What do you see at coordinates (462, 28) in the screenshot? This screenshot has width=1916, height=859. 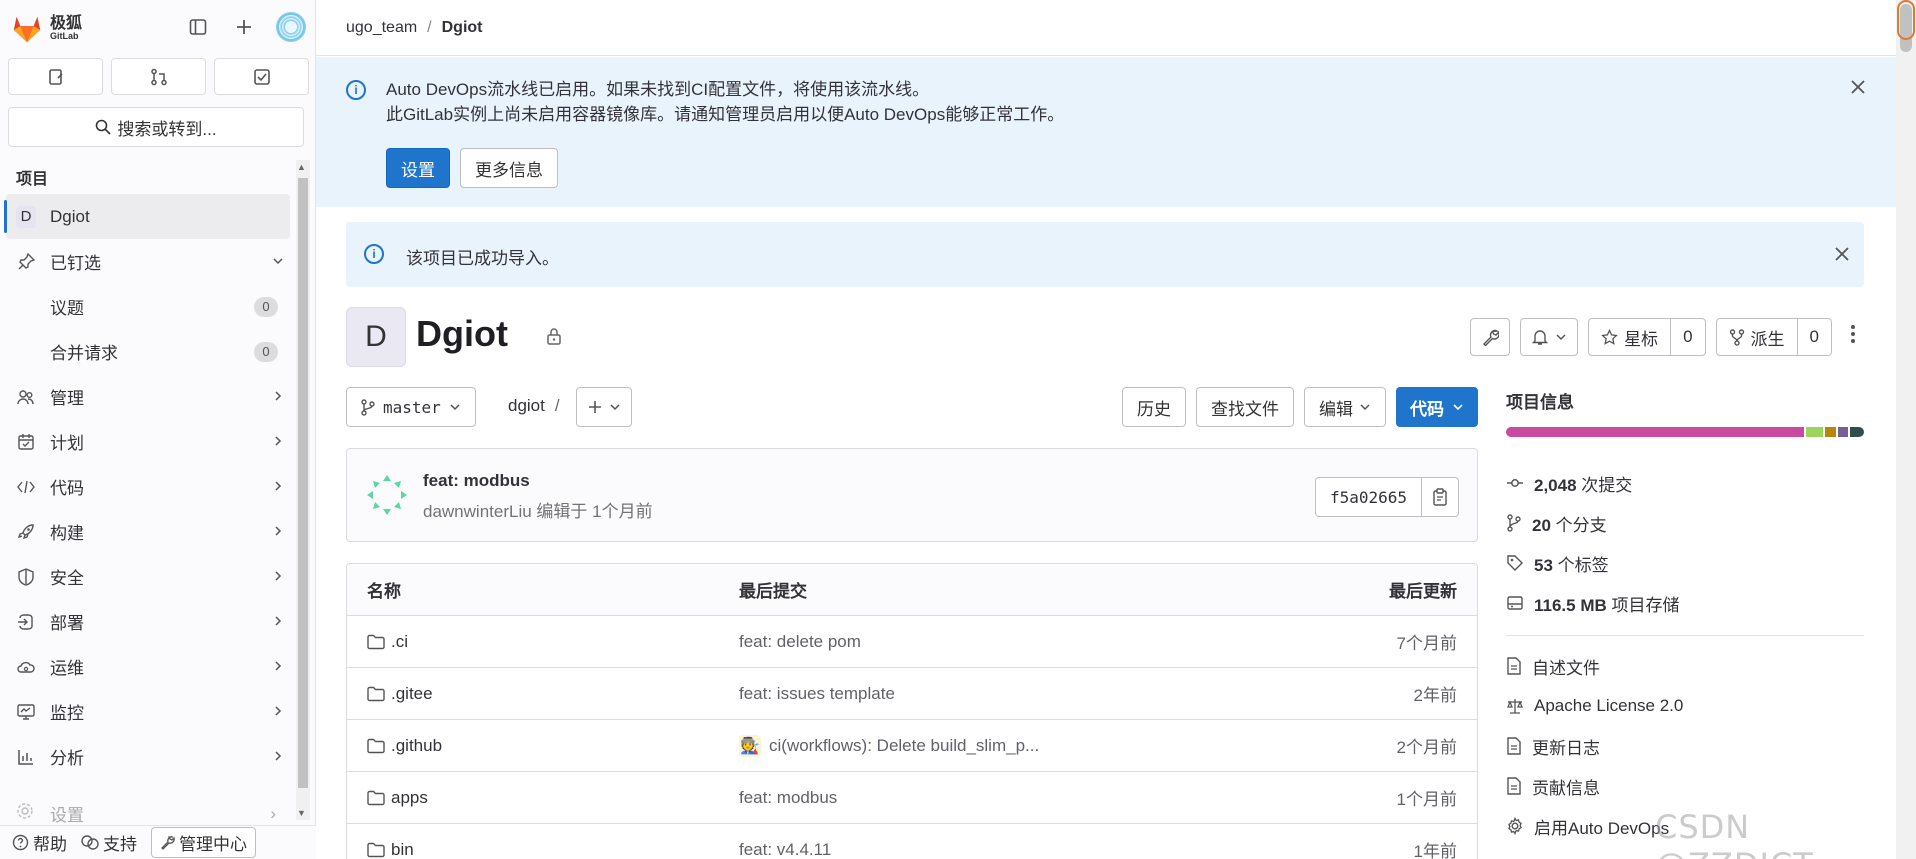 I see `breadcrumb-project-link: Dgiot` at bounding box center [462, 28].